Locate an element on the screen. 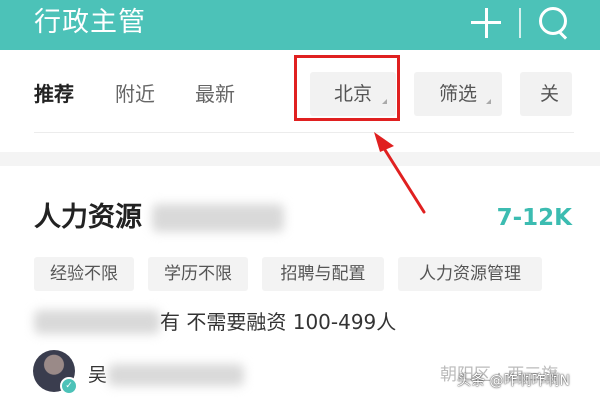 This screenshot has height=400, width=600. section-gap is located at coordinates (300, 159).